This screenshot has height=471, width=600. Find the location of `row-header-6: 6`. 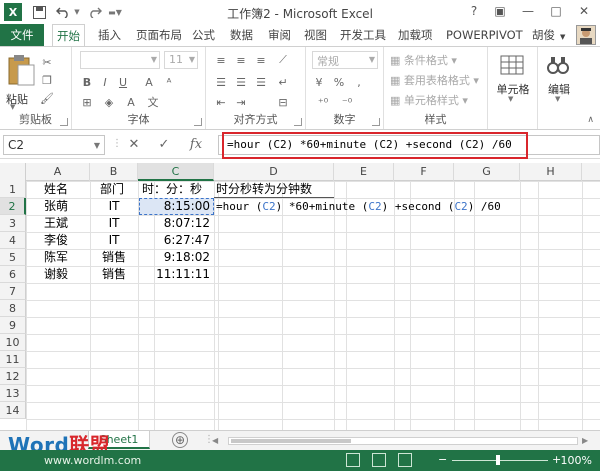

row-header-6: 6 is located at coordinates (13, 274).